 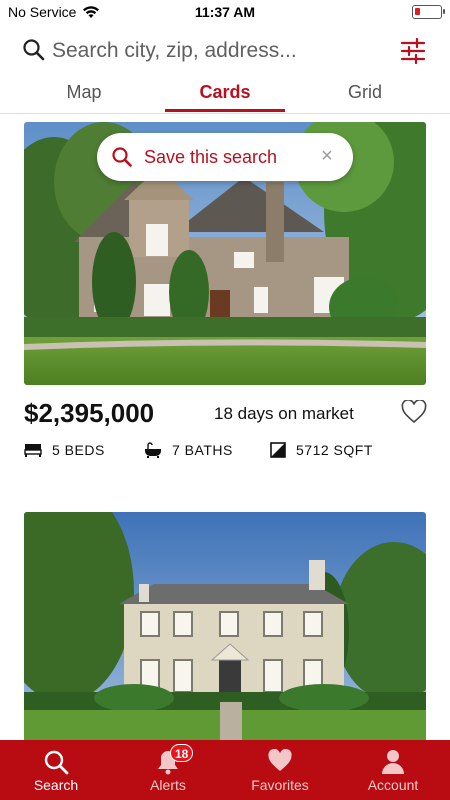 I want to click on save-search-label: Save this search, so click(x=210, y=157).